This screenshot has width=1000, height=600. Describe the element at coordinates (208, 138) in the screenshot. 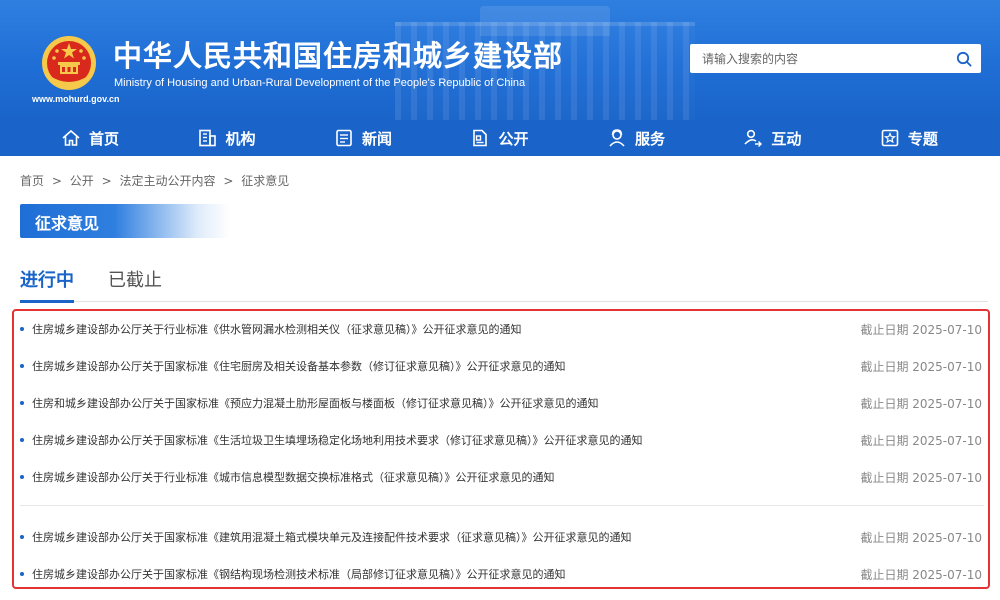

I see `building-icon` at that location.